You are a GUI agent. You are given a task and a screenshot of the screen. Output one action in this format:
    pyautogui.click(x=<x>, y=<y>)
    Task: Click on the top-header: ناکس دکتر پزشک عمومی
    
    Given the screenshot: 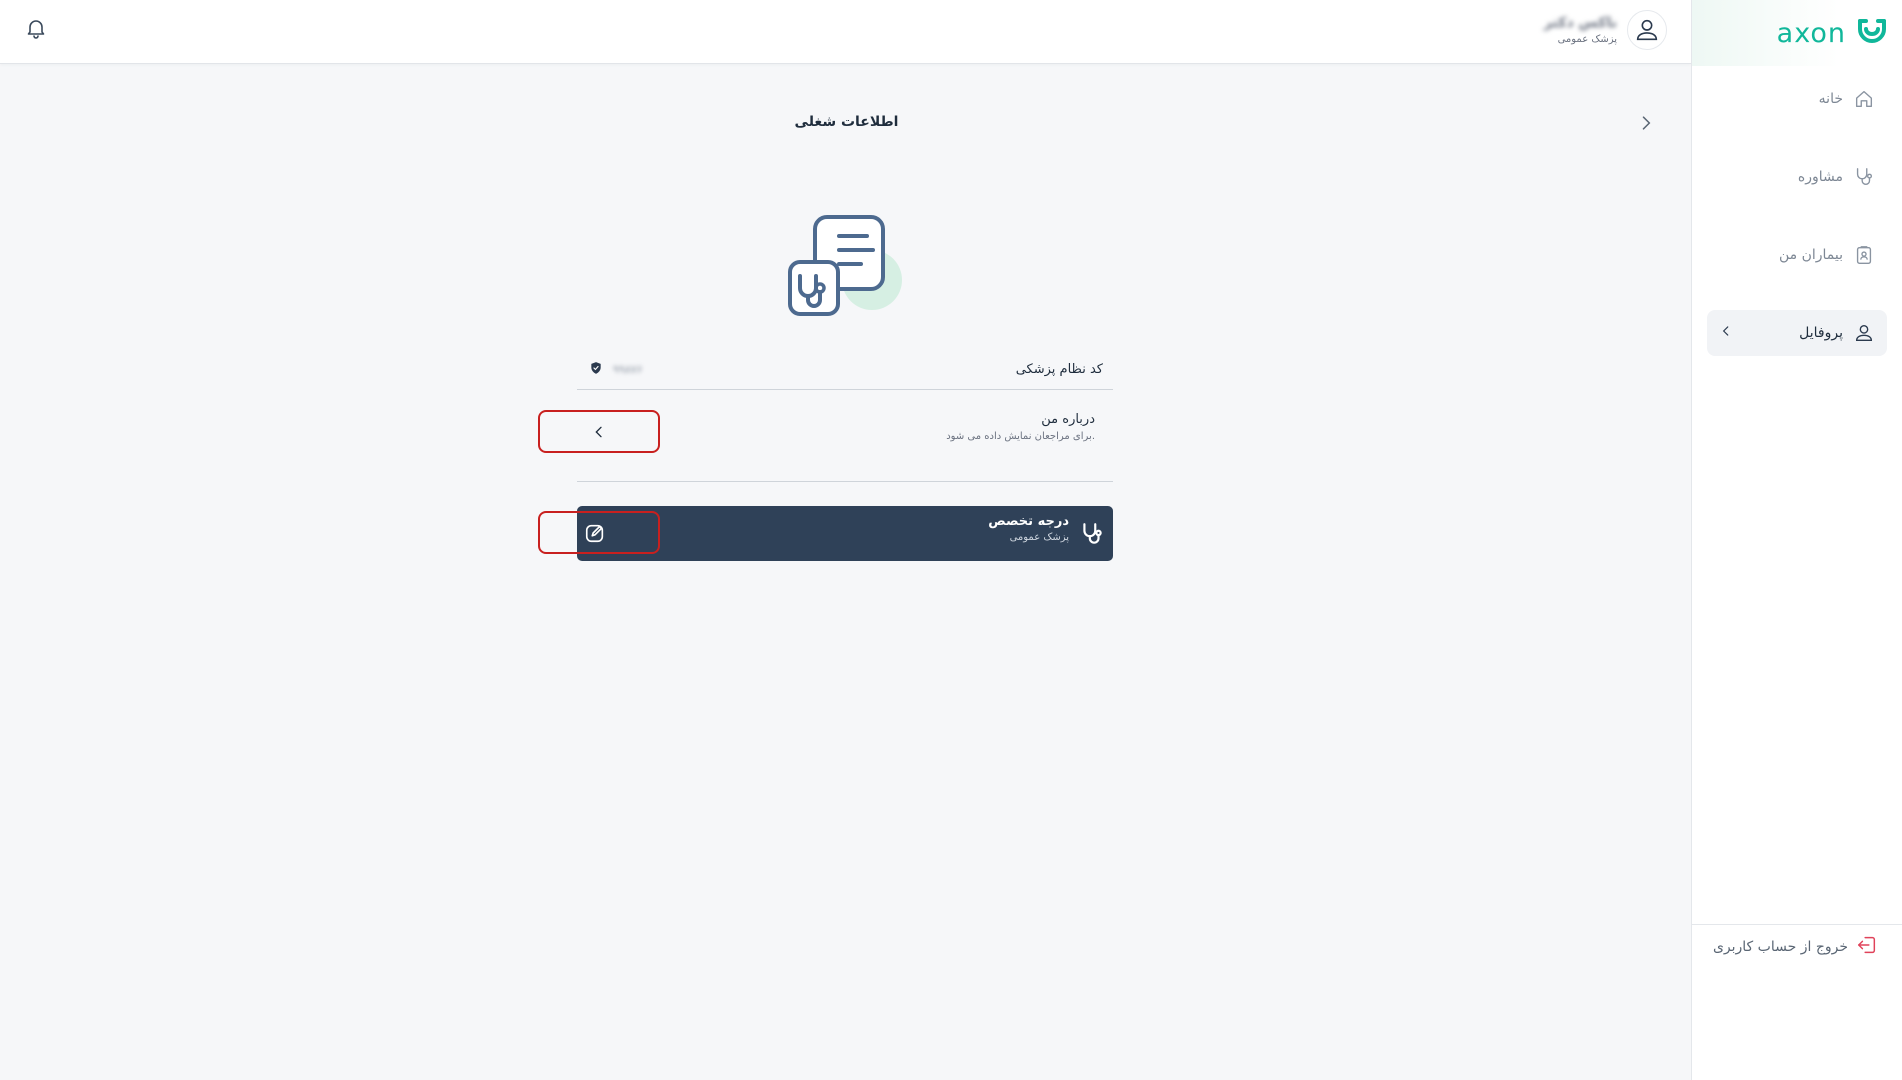 What is the action you would take?
    pyautogui.click(x=845, y=32)
    